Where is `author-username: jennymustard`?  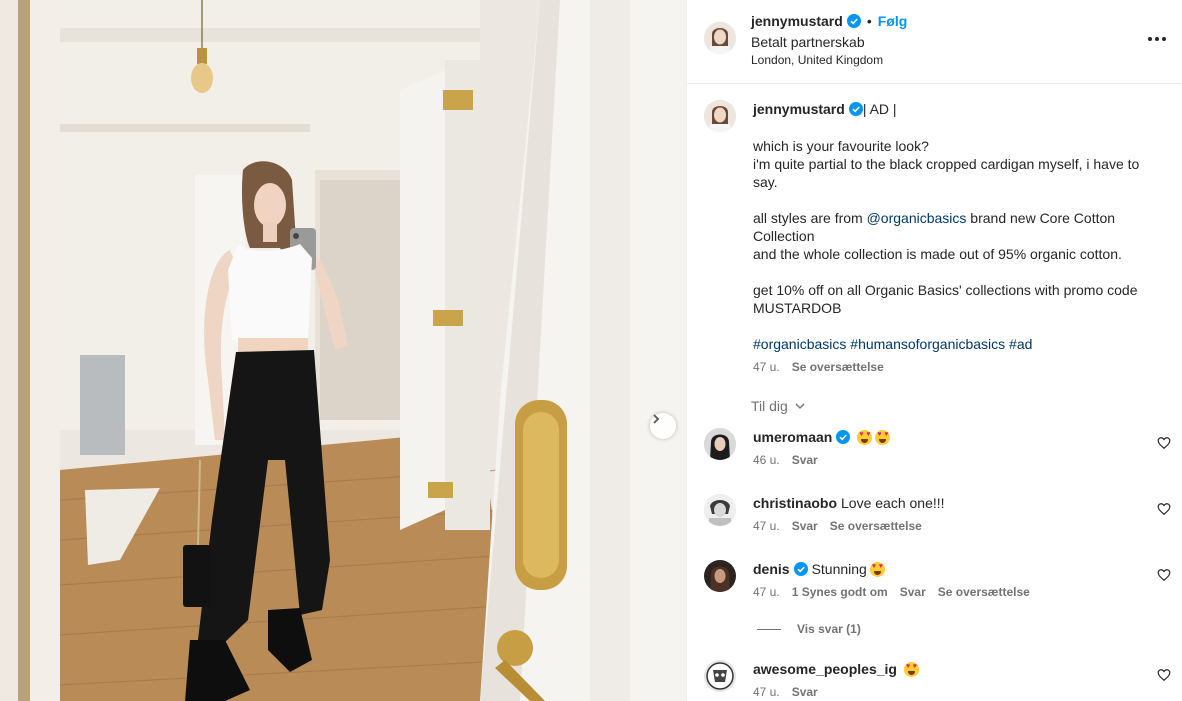 author-username: jennymustard is located at coordinates (797, 21).